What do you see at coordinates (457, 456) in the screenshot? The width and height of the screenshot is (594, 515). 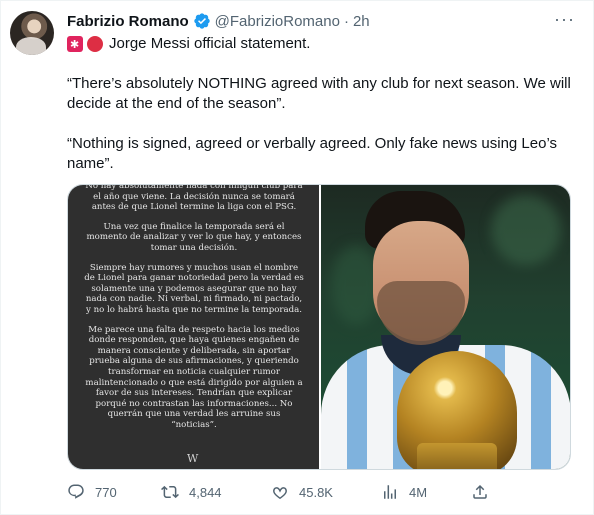 I see `trophy-base` at bounding box center [457, 456].